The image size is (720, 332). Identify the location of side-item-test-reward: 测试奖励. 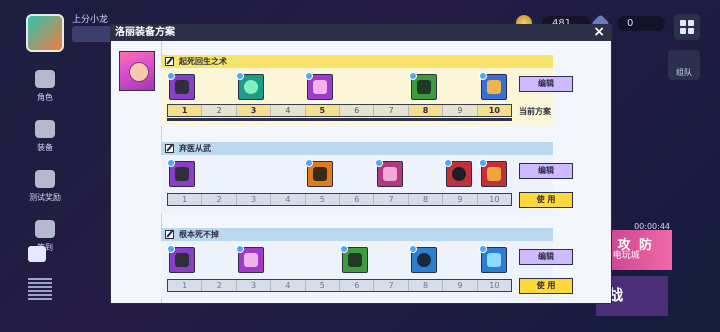
(45, 193).